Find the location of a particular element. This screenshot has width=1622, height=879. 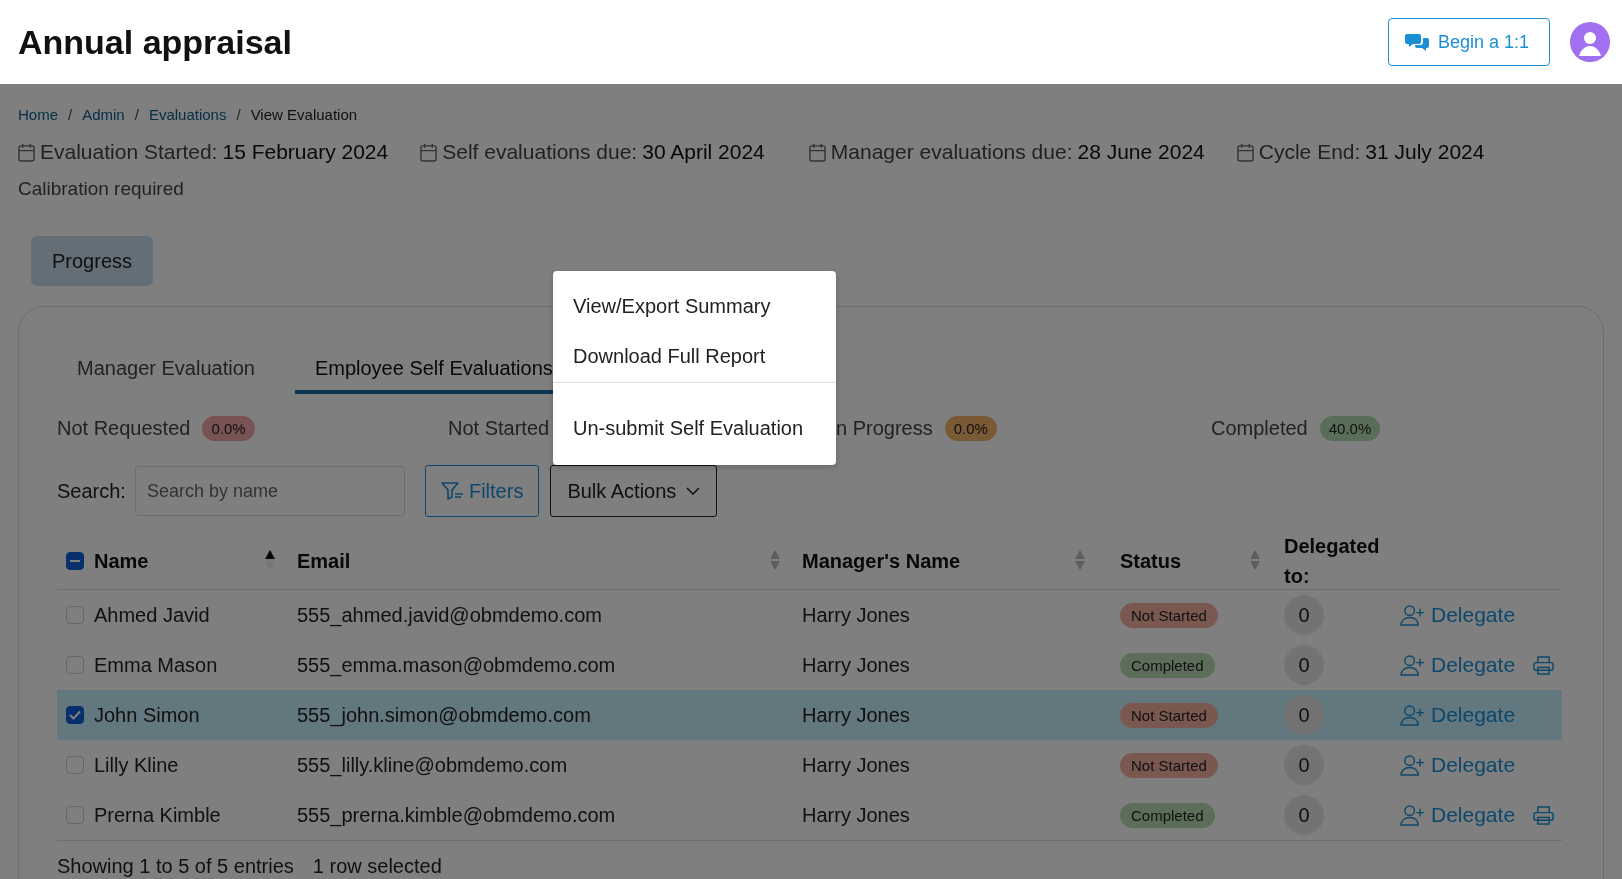

date-label: Self evaluations due: is located at coordinates (540, 152).